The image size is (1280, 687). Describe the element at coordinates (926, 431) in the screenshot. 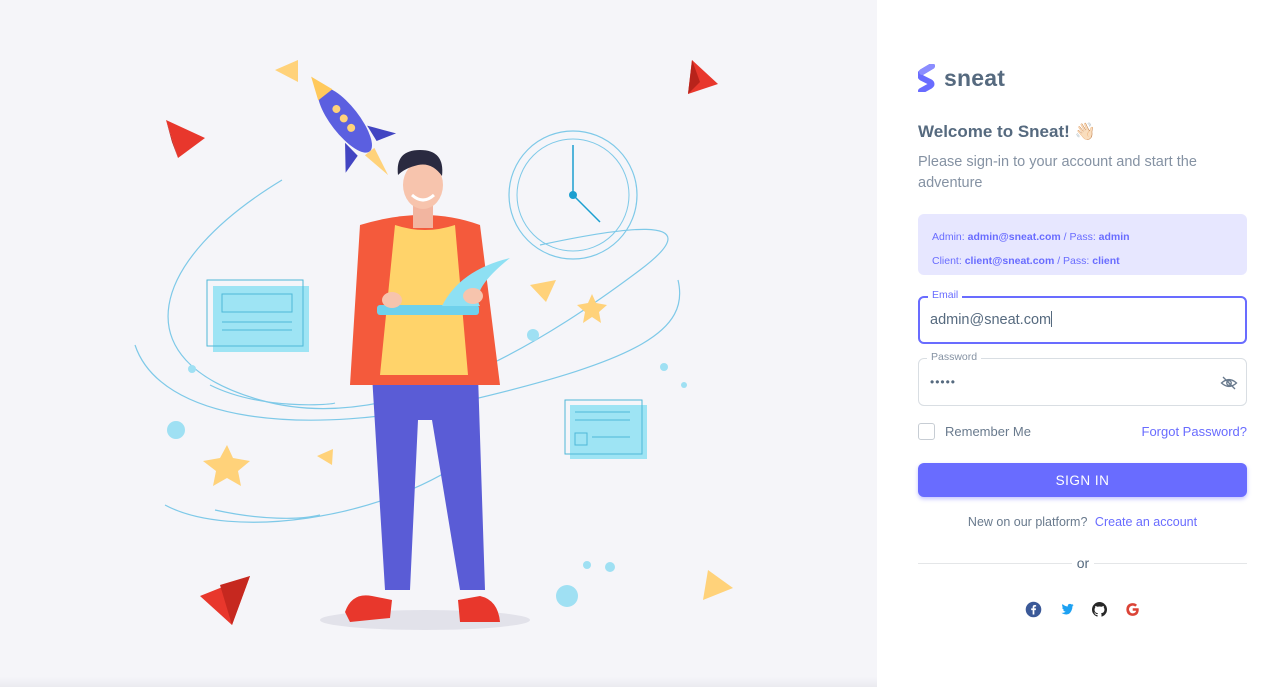

I see `remember-me-checkbox` at that location.